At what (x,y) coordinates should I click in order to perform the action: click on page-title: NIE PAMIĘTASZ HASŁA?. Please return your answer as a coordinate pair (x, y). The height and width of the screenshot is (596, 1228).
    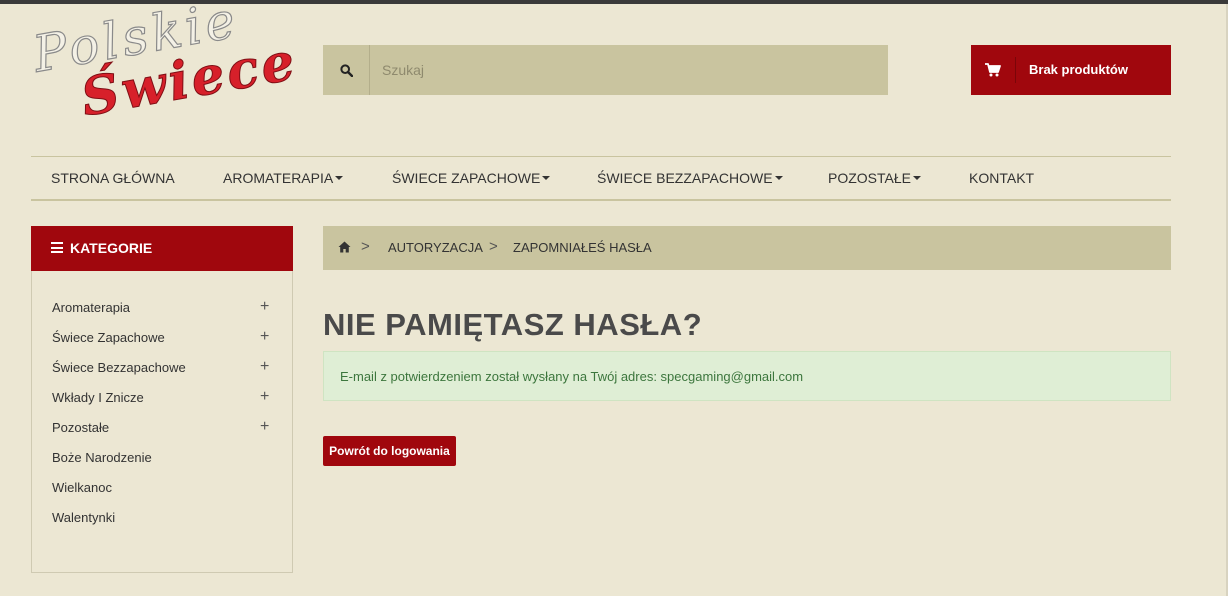
    Looking at the image, I should click on (513, 324).